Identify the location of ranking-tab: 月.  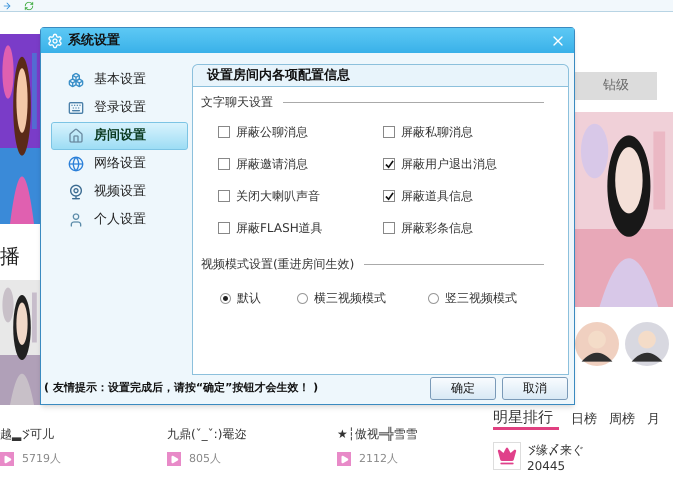
(653, 420).